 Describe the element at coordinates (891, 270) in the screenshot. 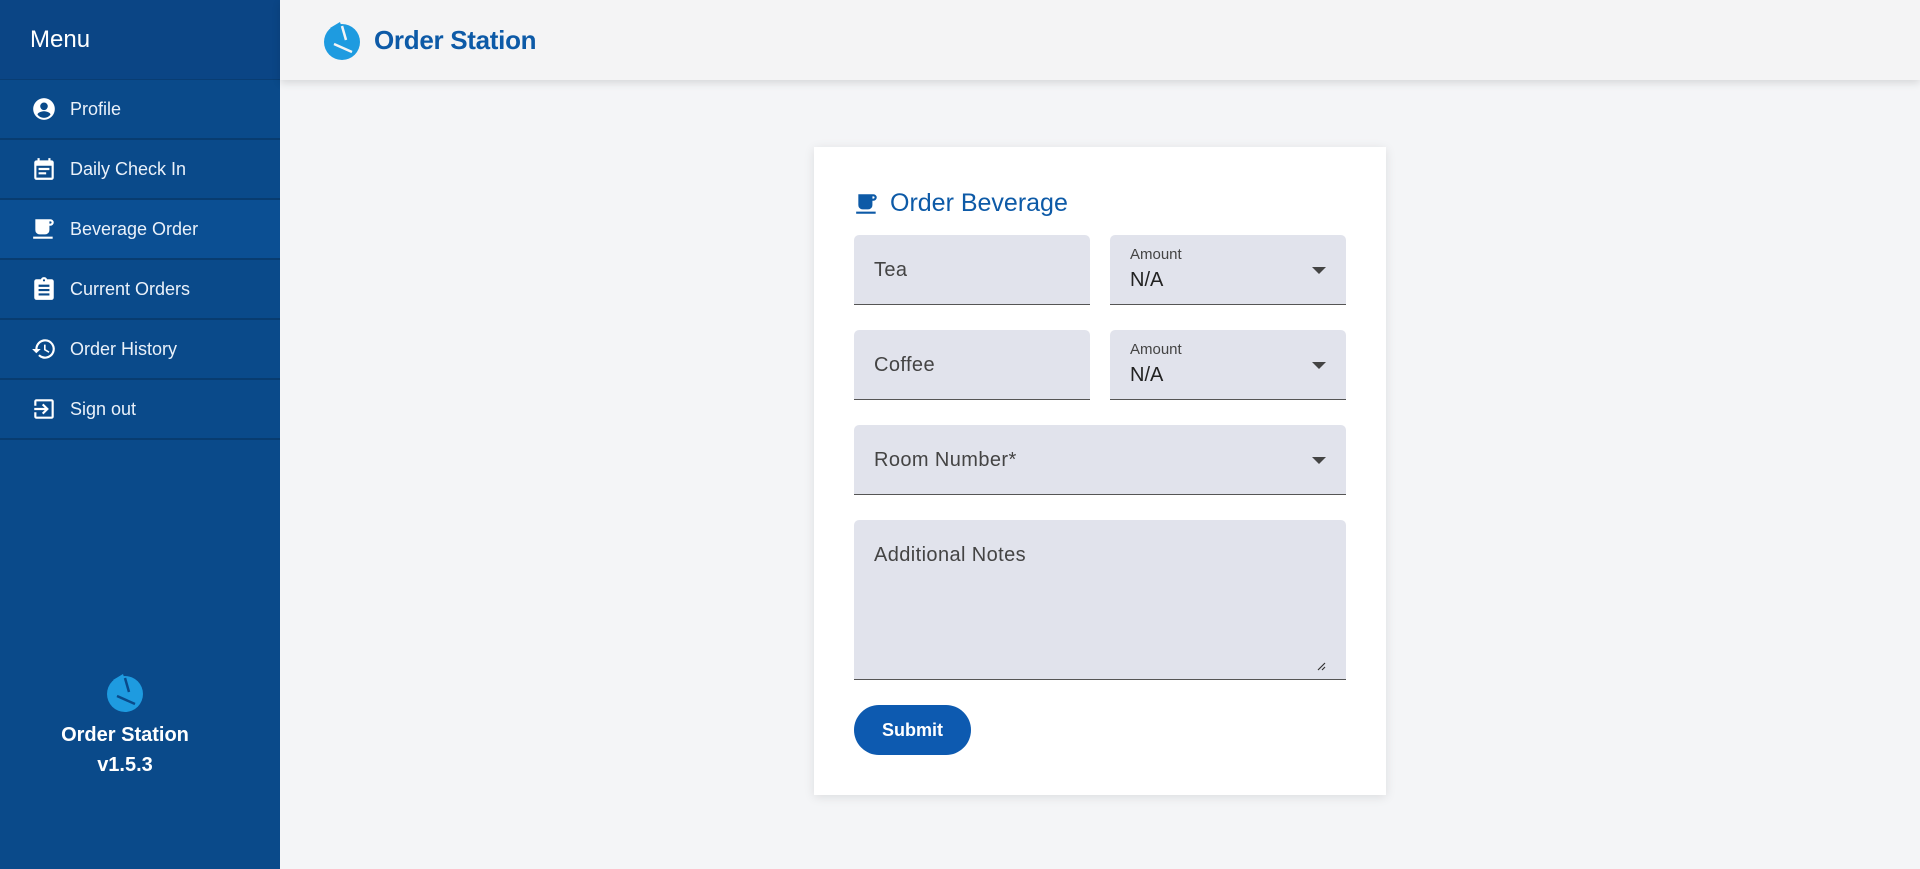

I see `tea-placeholder: Tea` at that location.